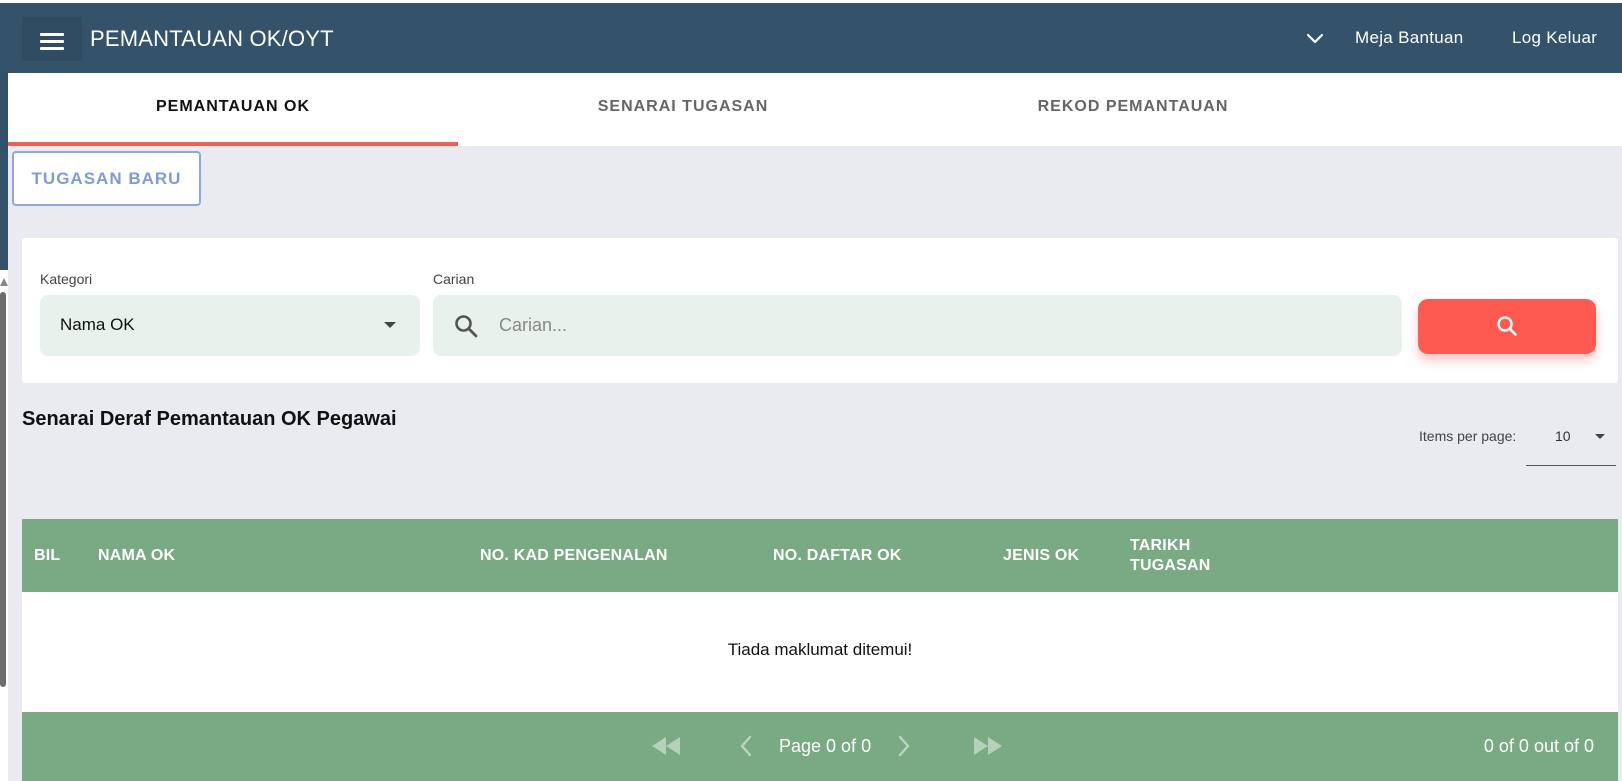 Image resolution: width=1622 pixels, height=781 pixels. Describe the element at coordinates (4, 282) in the screenshot. I see `scrollbar-arrow-icon` at that location.